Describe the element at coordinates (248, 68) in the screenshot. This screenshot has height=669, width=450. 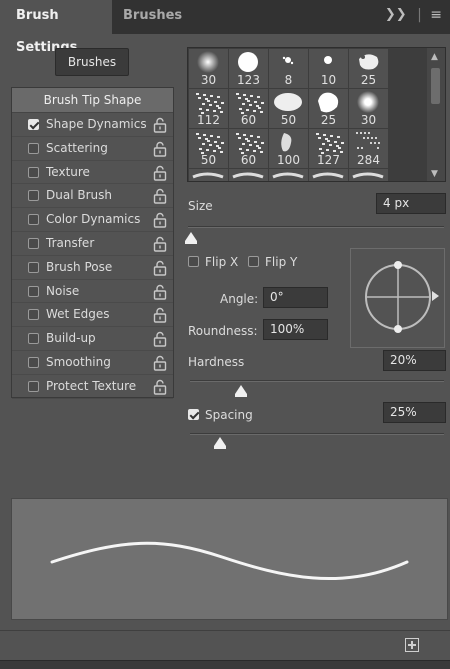
I see `brush-tip-preset: 123` at that location.